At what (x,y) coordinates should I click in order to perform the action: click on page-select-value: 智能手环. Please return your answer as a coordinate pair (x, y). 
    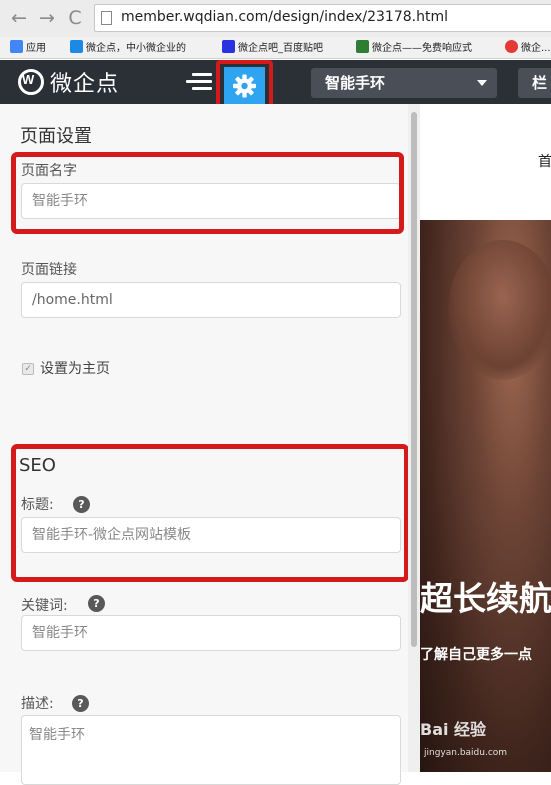
    Looking at the image, I should click on (355, 83).